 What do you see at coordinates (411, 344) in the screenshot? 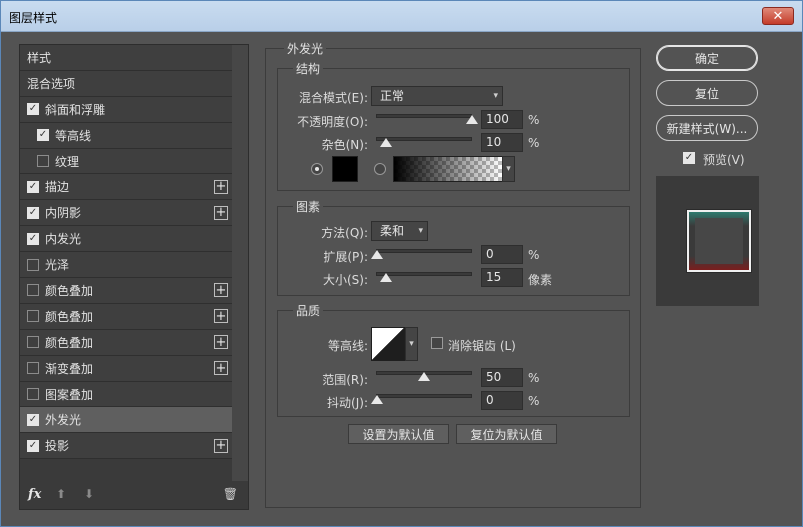
I see `contour-dropdown: ▾` at bounding box center [411, 344].